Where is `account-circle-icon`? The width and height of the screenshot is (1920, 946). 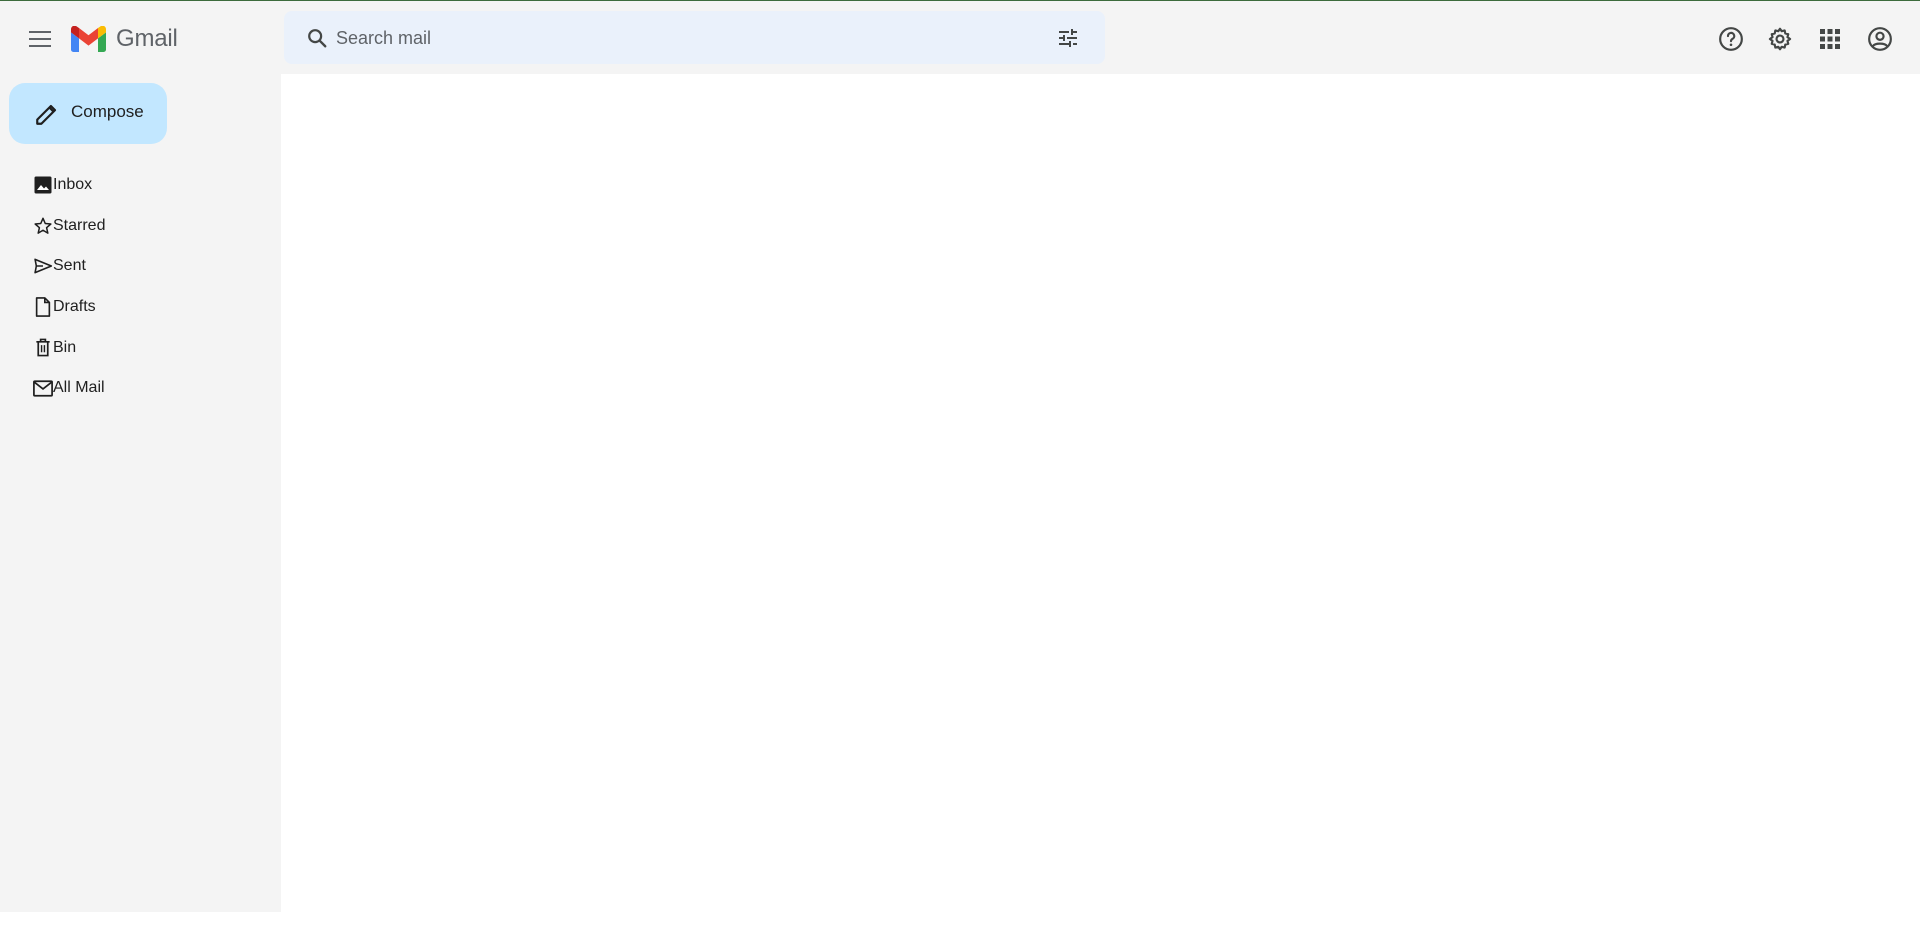
account-circle-icon is located at coordinates (1880, 39).